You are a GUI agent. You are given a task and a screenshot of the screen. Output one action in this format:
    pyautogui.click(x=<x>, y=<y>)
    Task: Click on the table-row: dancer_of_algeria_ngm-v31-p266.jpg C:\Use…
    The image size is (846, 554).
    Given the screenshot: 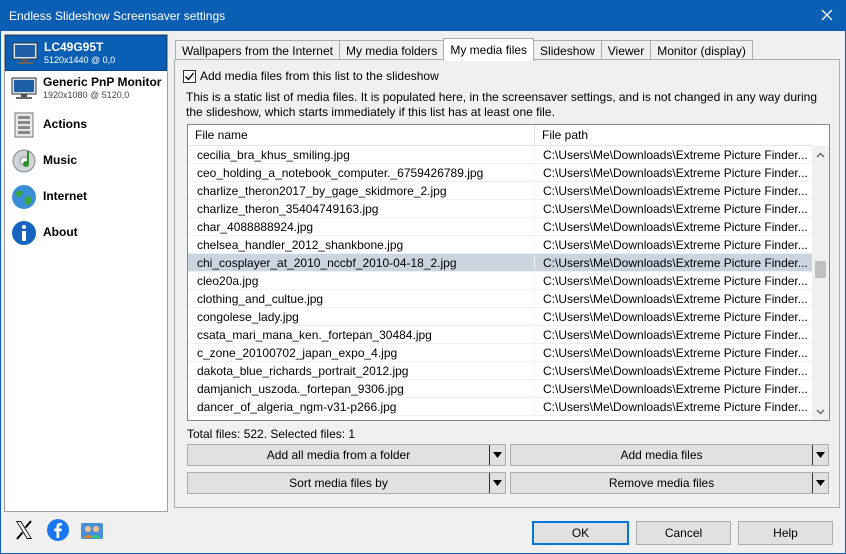 What is the action you would take?
    pyautogui.click(x=500, y=407)
    